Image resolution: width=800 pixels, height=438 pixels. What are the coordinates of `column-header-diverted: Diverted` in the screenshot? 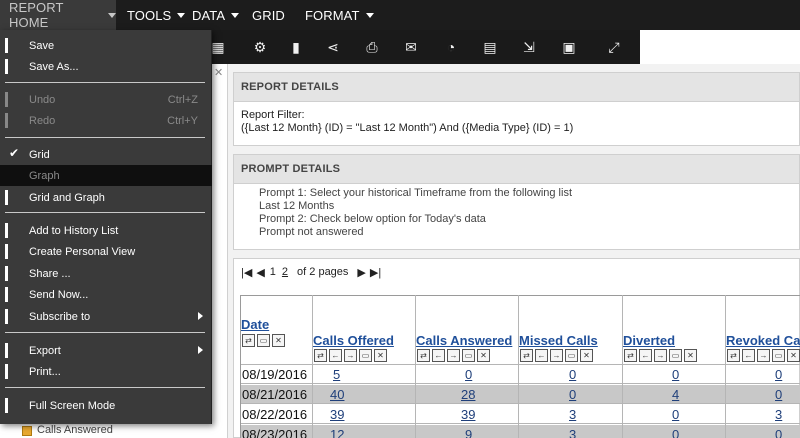 It's located at (649, 340).